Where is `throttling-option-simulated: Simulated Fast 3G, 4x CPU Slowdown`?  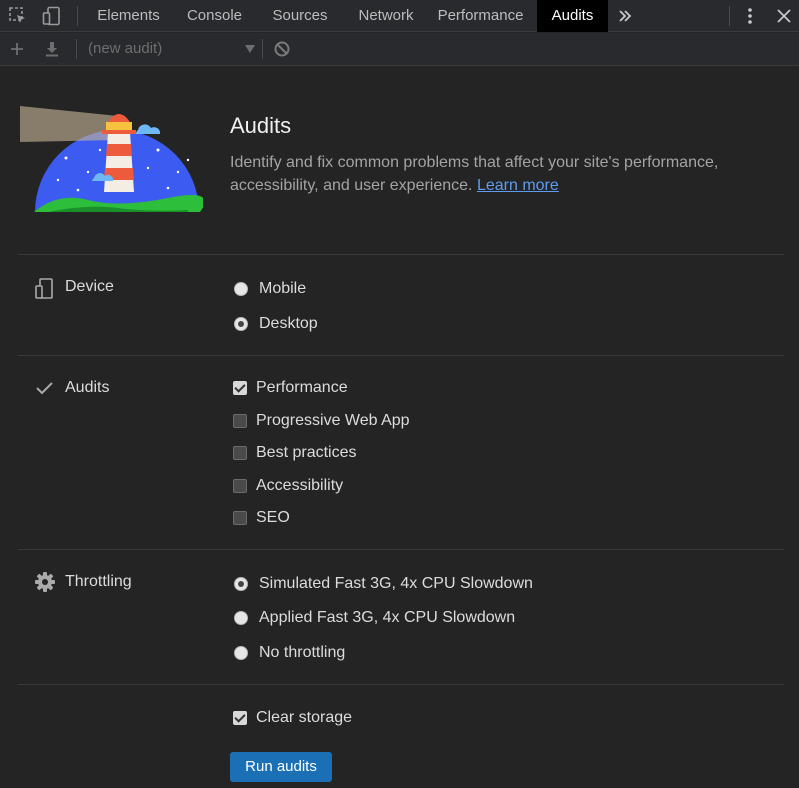 throttling-option-simulated: Simulated Fast 3G, 4x CPU Slowdown is located at coordinates (383, 584).